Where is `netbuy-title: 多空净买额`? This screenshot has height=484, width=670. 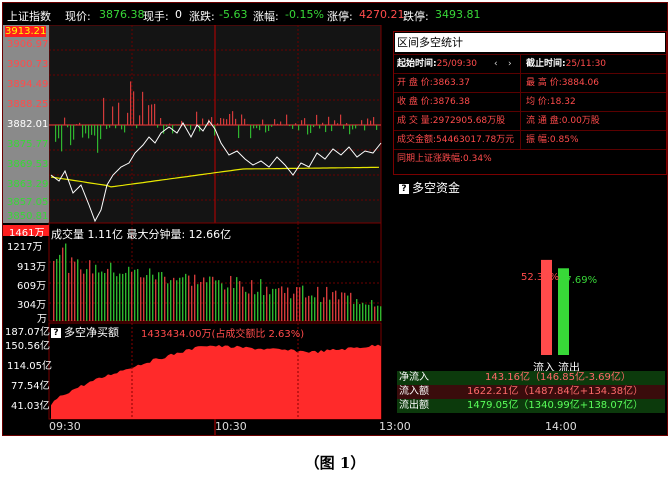 netbuy-title: 多空净买额 is located at coordinates (91, 332).